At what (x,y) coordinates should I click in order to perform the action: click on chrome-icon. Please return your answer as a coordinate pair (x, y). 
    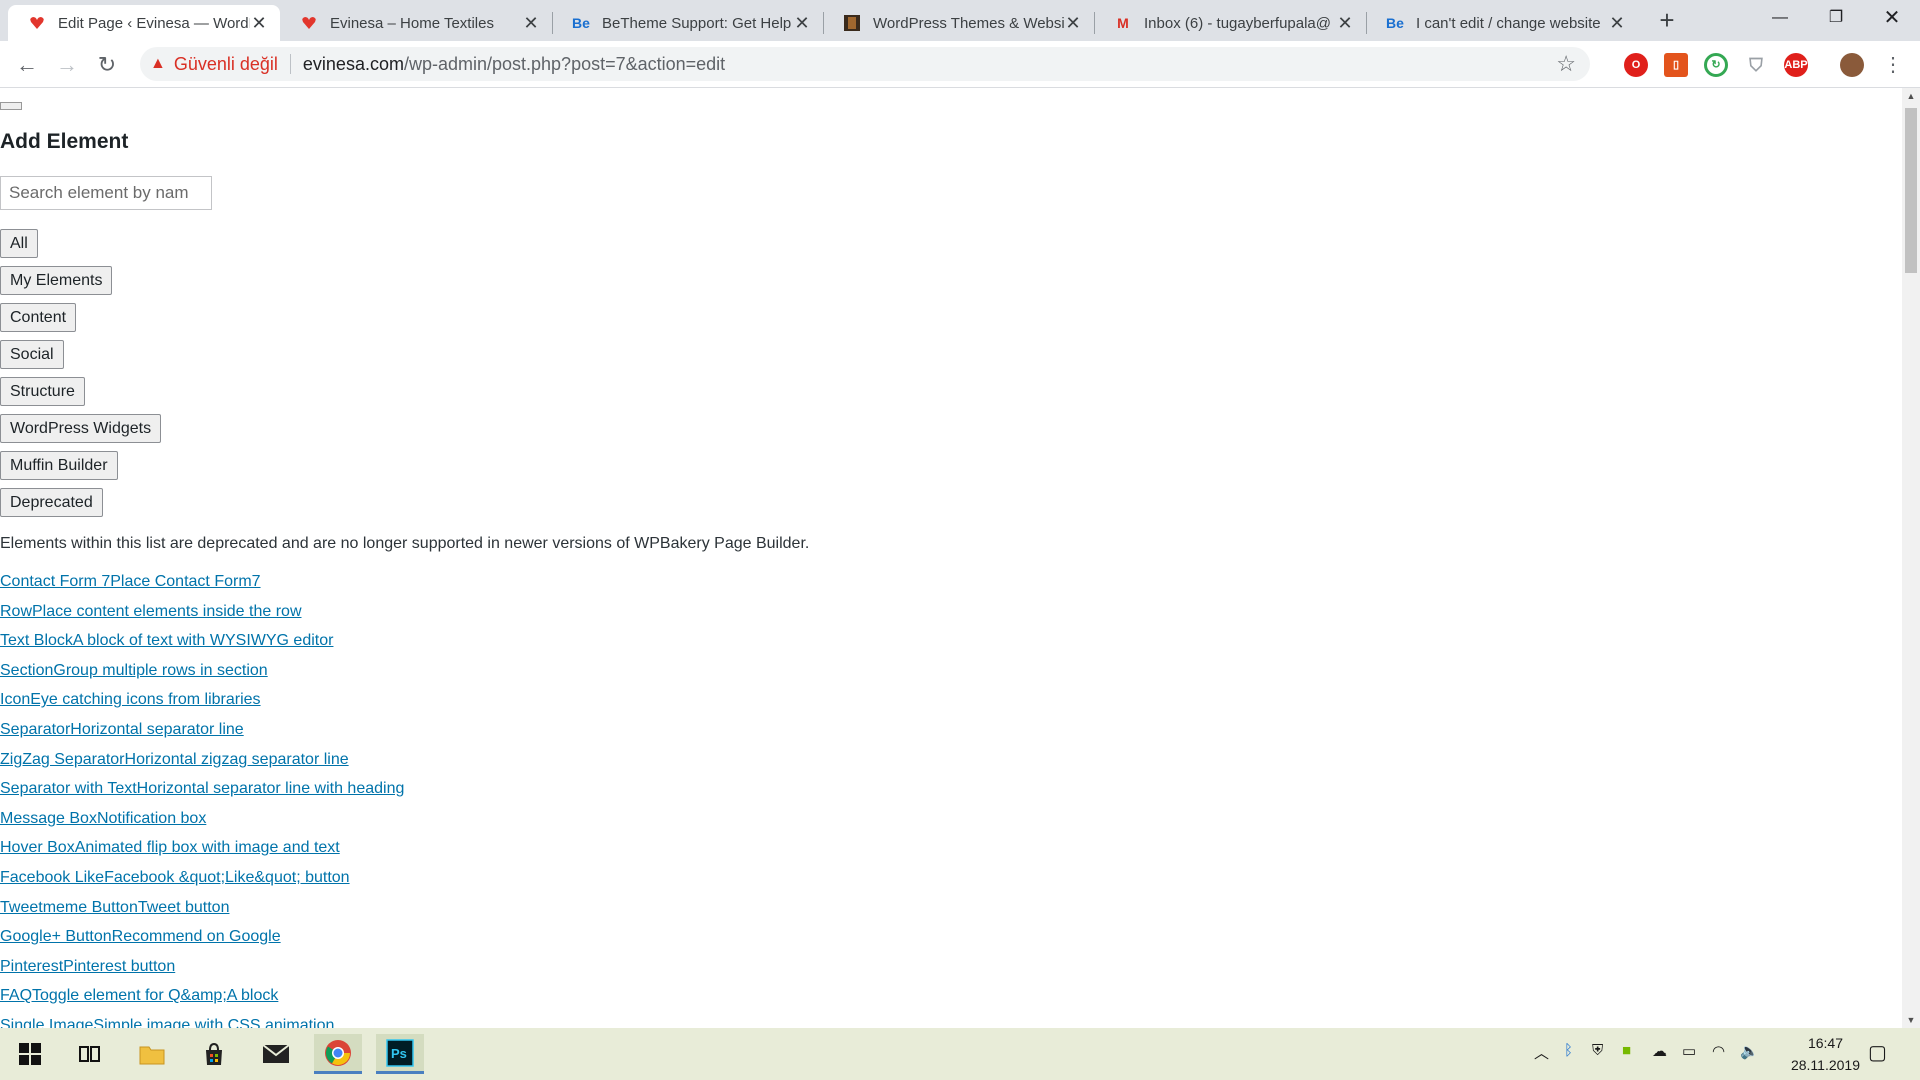
    Looking at the image, I should click on (338, 1054).